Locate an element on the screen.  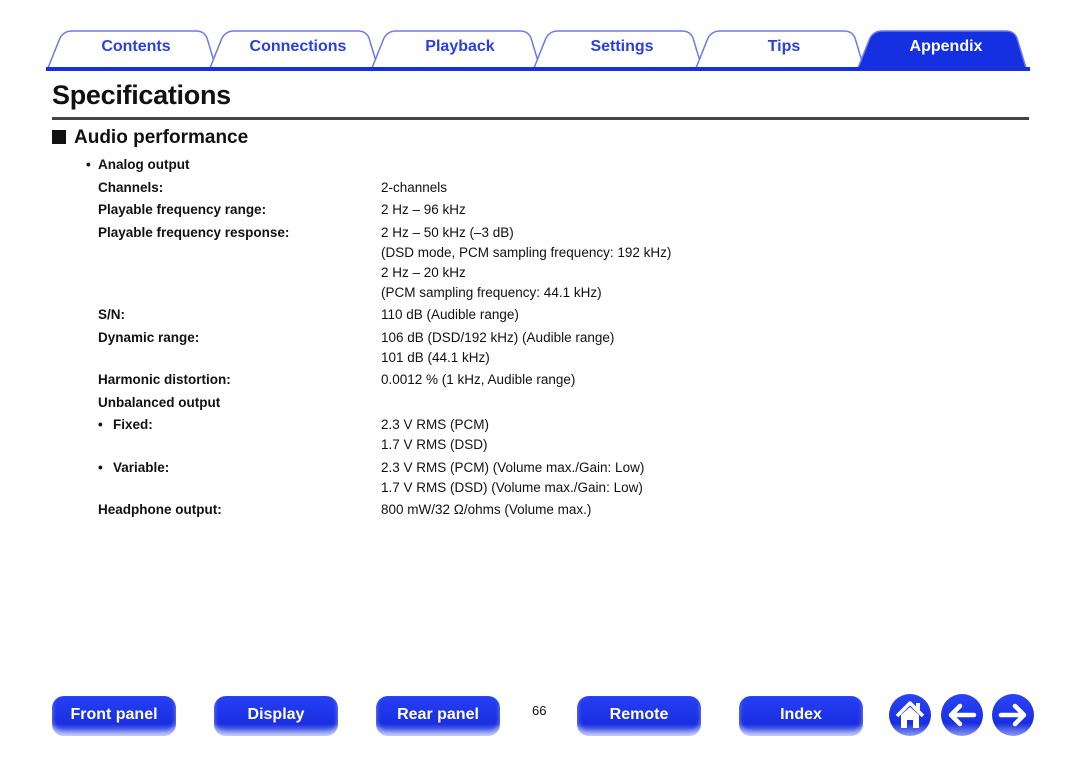
forward-arrow-icon is located at coordinates (1012, 715).